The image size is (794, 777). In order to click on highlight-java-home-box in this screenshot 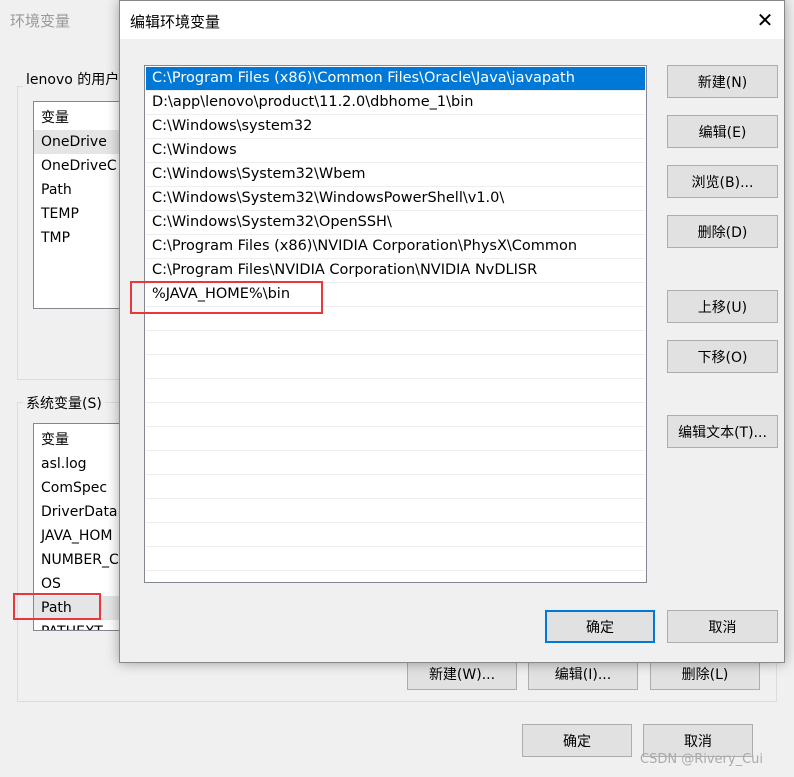, I will do `click(226, 297)`.